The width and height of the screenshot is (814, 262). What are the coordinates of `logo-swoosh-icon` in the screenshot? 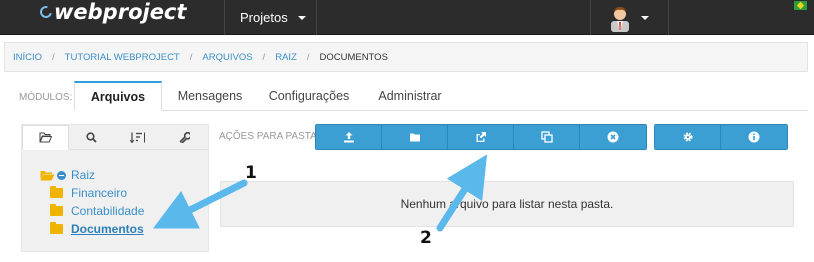 It's located at (46, 12).